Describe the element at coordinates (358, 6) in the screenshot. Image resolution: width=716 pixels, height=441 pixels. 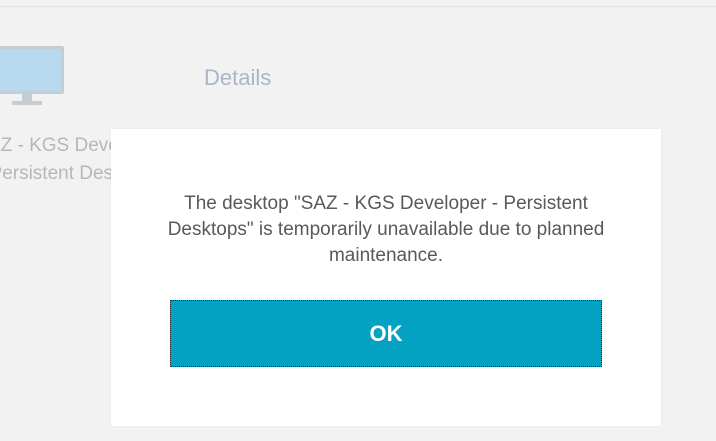
I see `header-divider` at that location.